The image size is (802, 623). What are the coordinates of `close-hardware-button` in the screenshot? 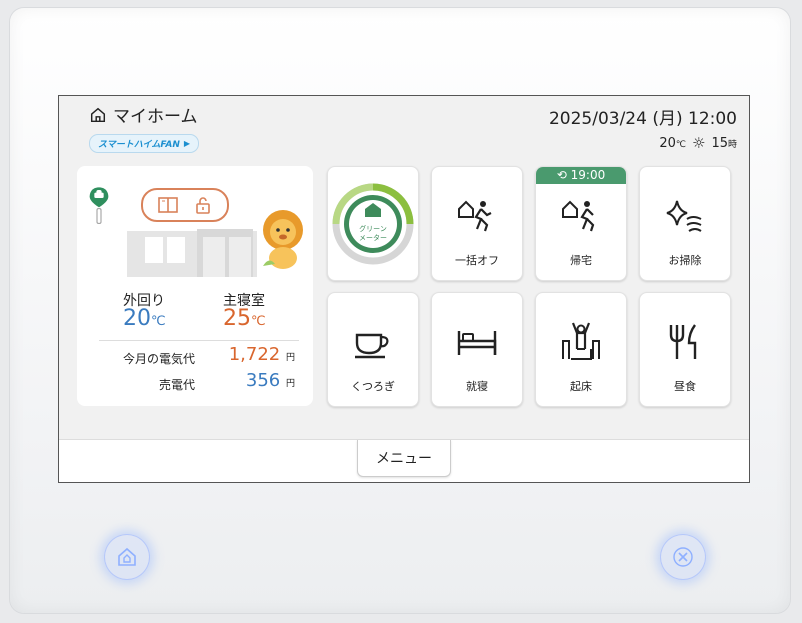 It's located at (683, 557).